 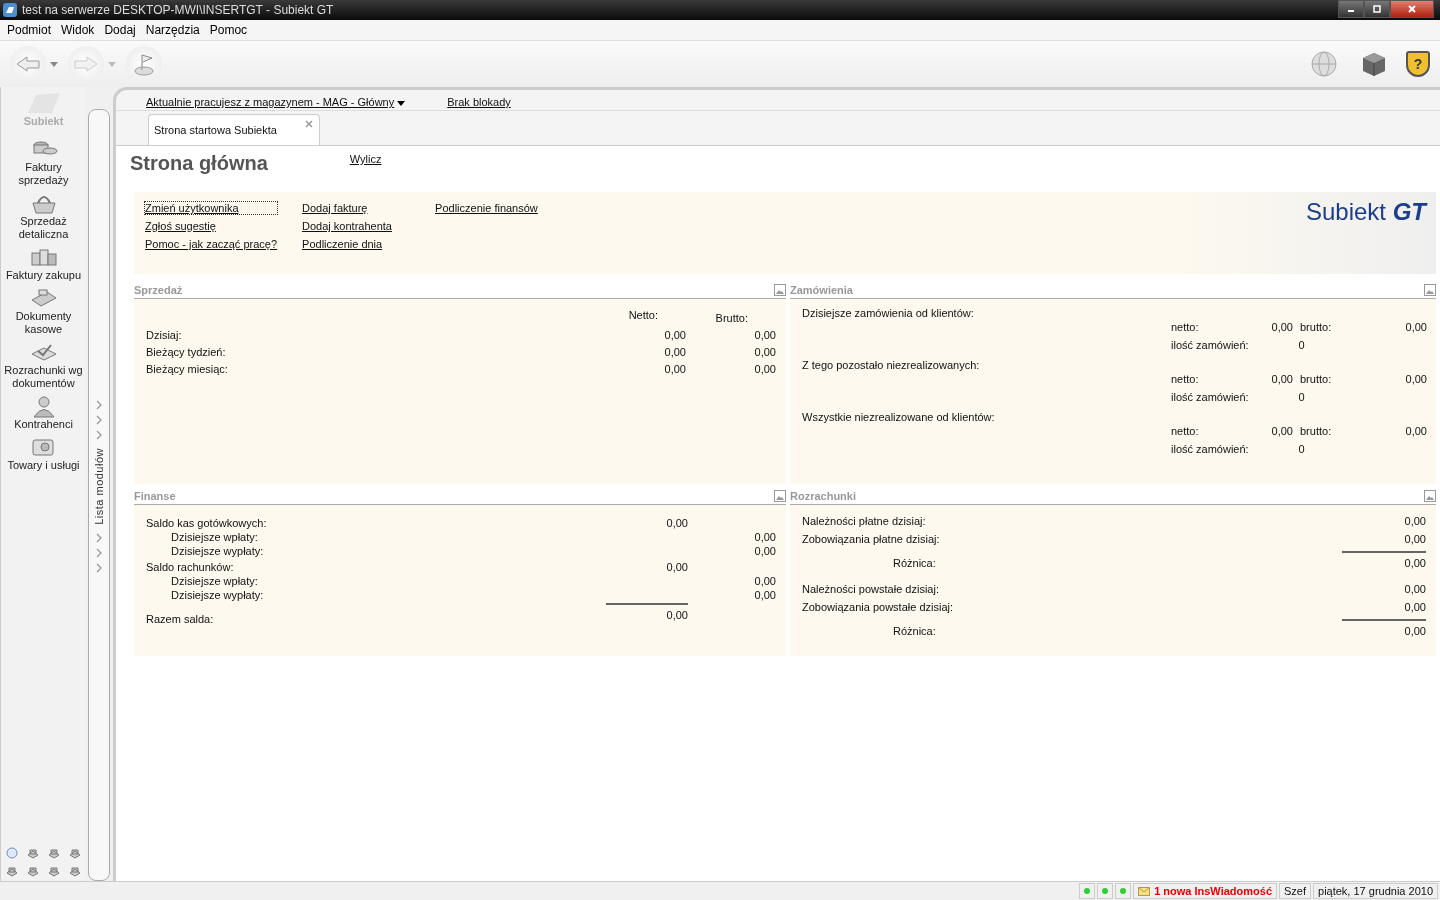 I want to click on column-header: Brutto:, so click(x=731, y=317).